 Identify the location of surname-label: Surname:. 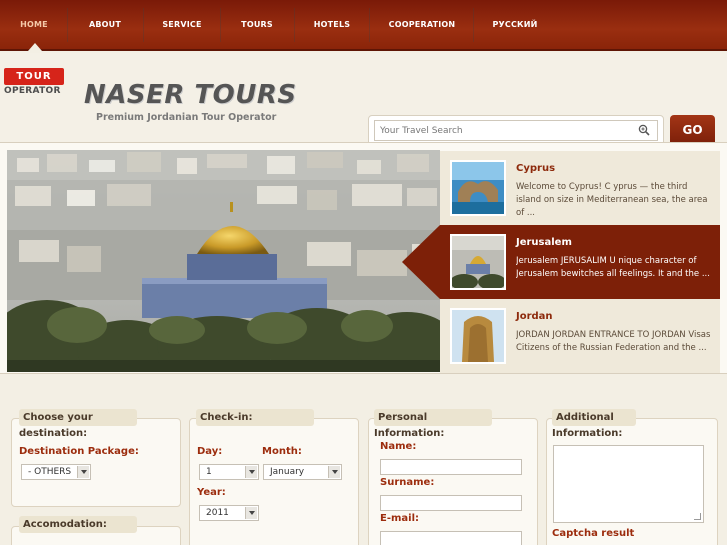
(407, 482).